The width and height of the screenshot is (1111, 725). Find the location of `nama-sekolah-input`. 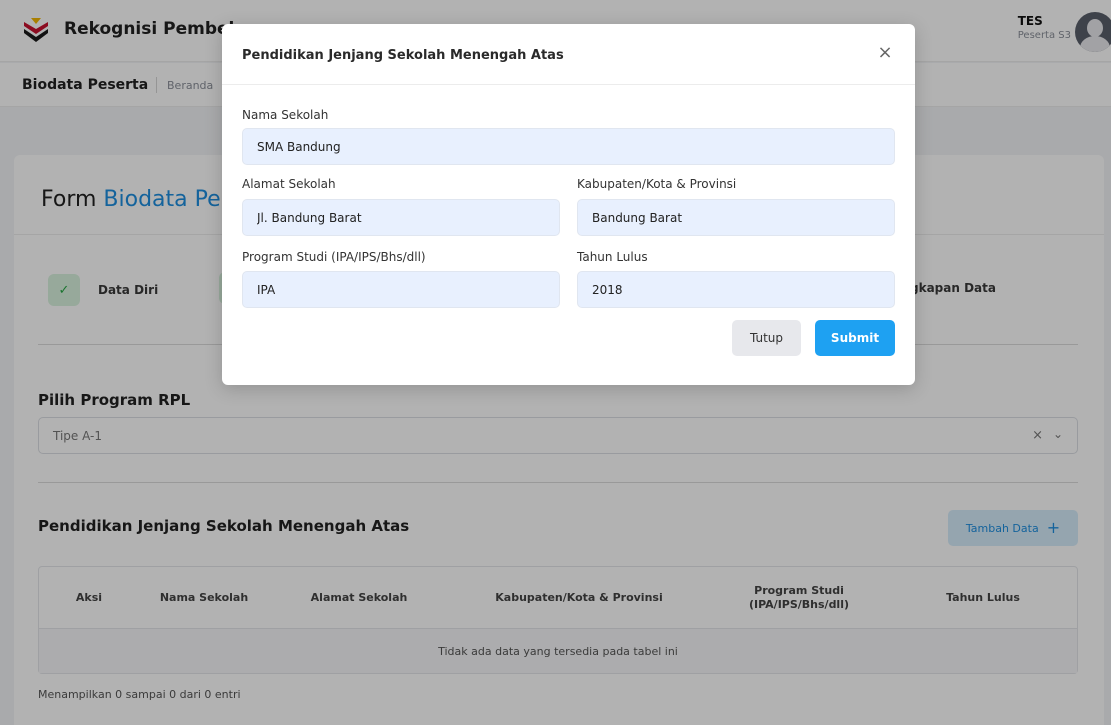

nama-sekolah-input is located at coordinates (568, 146).